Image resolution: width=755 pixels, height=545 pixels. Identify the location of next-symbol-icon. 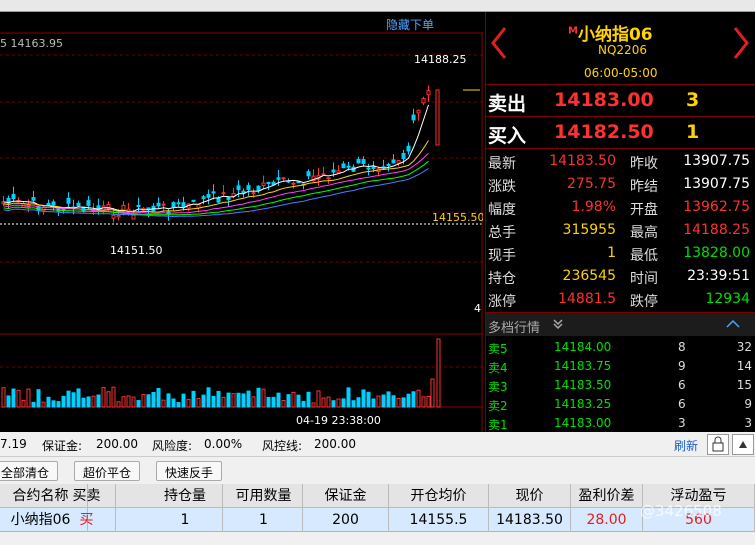
(741, 43).